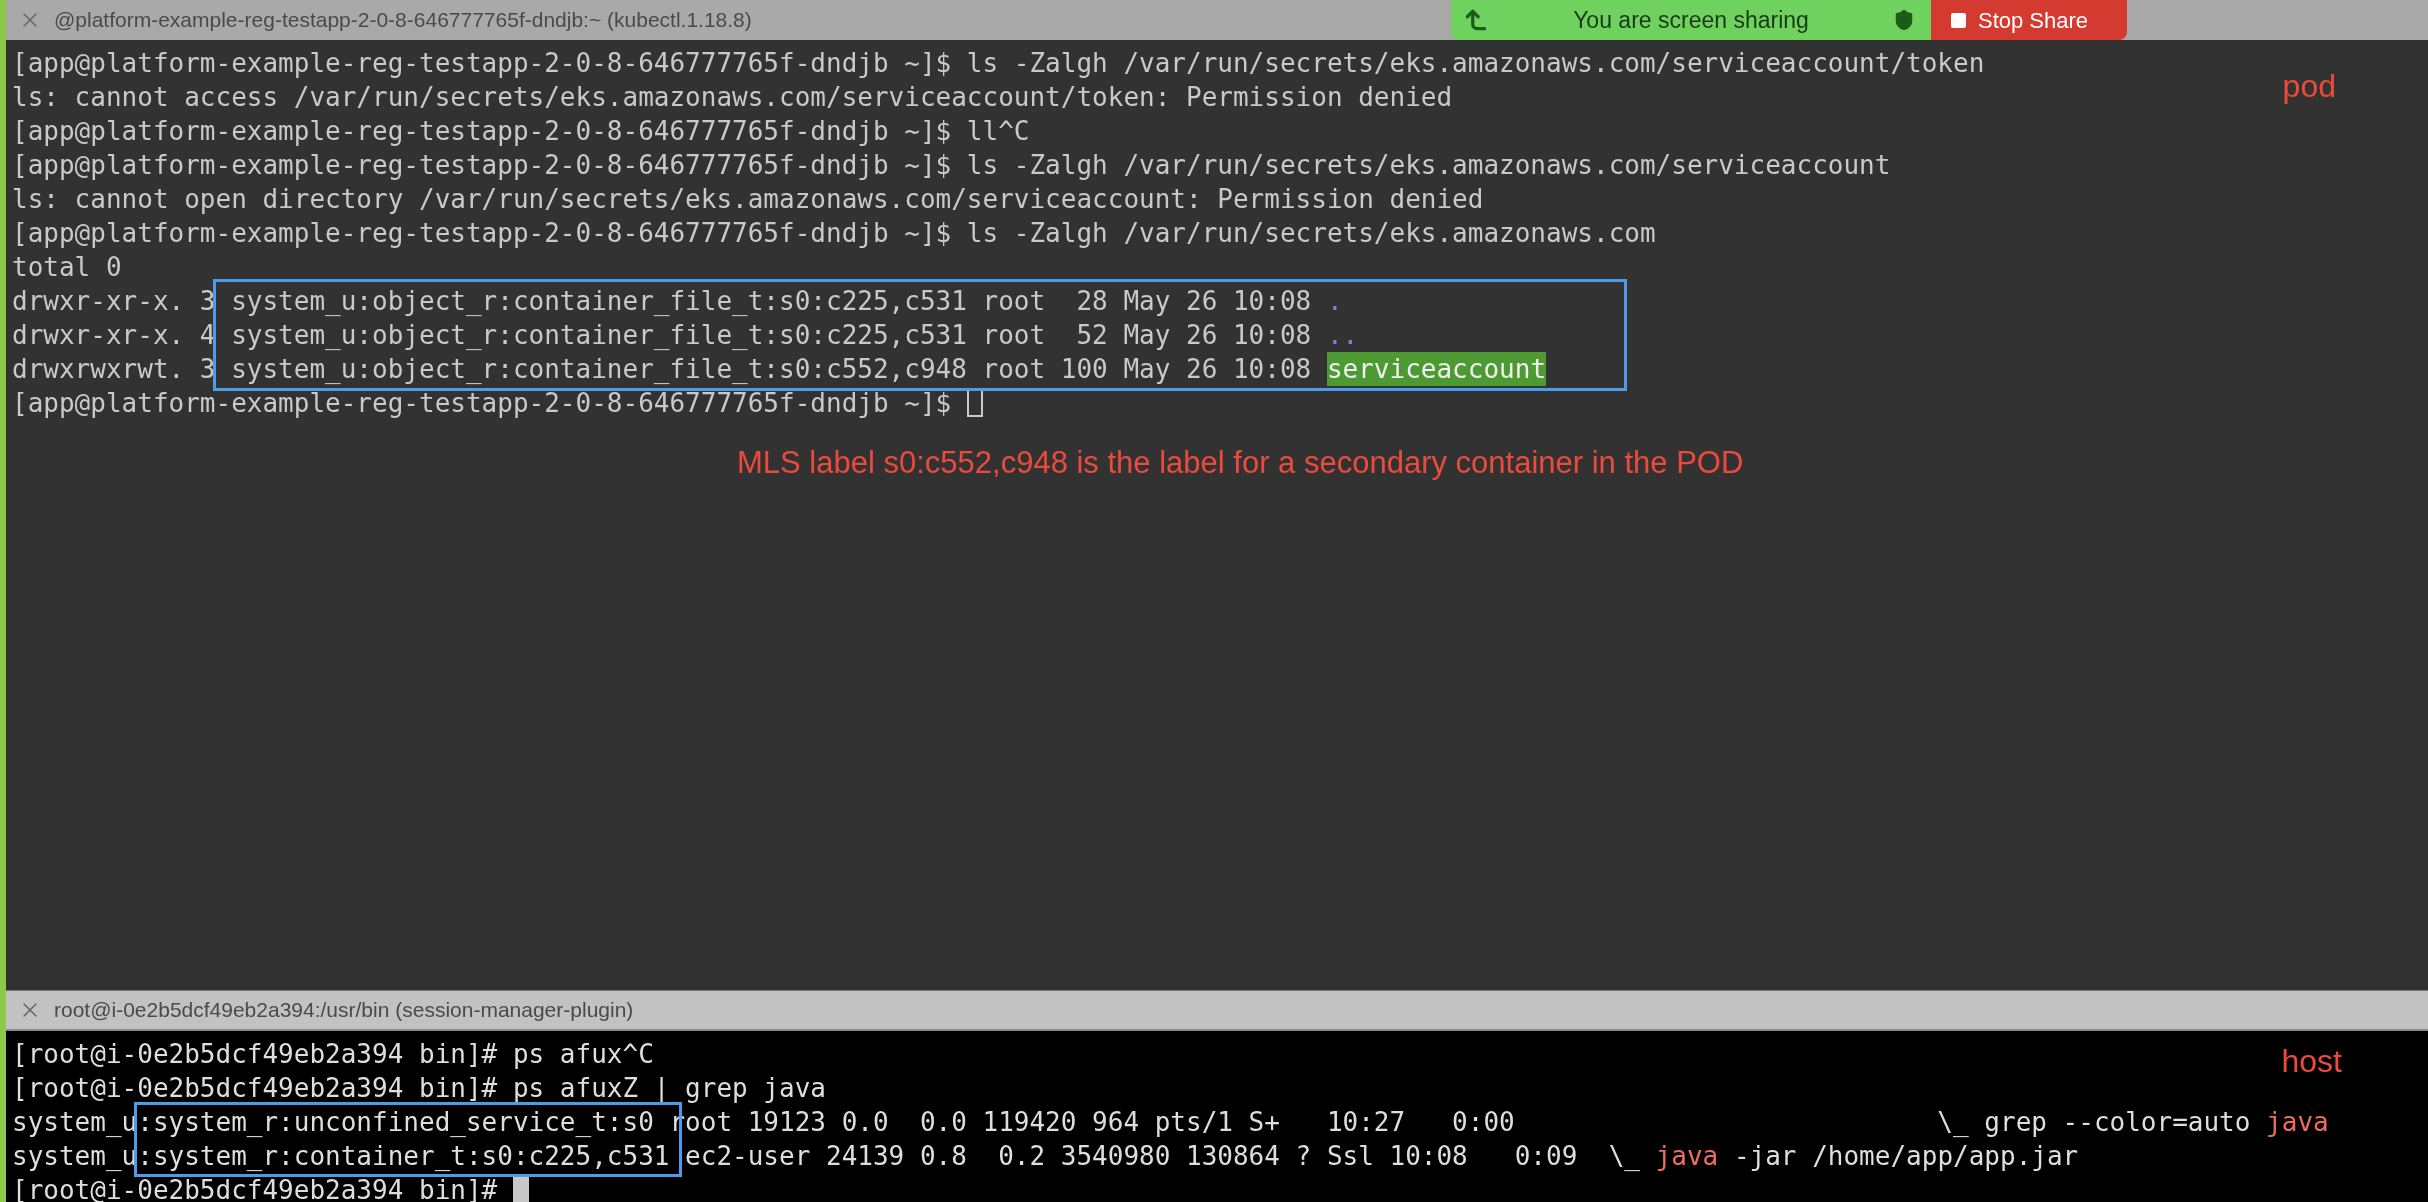 This screenshot has width=2428, height=1202. I want to click on window-title: root@i-0e2b5dcf49eb2a394:/usr/bin (session-manager-plugin), so click(344, 1010).